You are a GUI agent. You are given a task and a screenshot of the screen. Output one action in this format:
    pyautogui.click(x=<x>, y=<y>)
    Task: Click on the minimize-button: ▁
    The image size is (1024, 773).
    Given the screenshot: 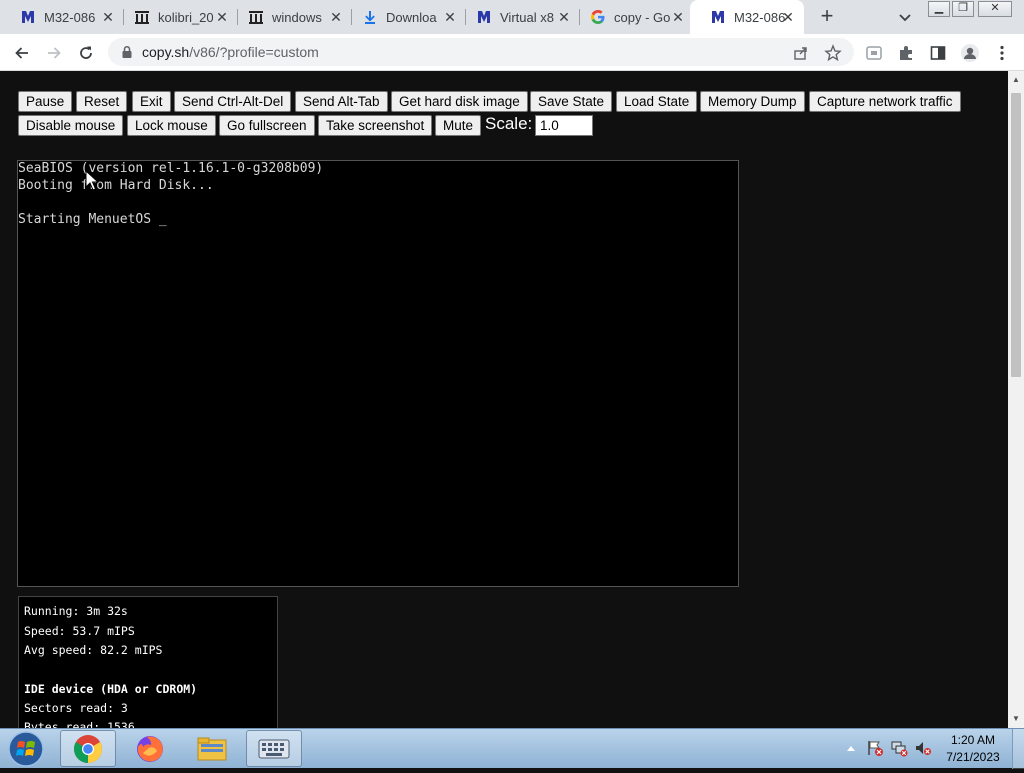 What is the action you would take?
    pyautogui.click(x=939, y=9)
    